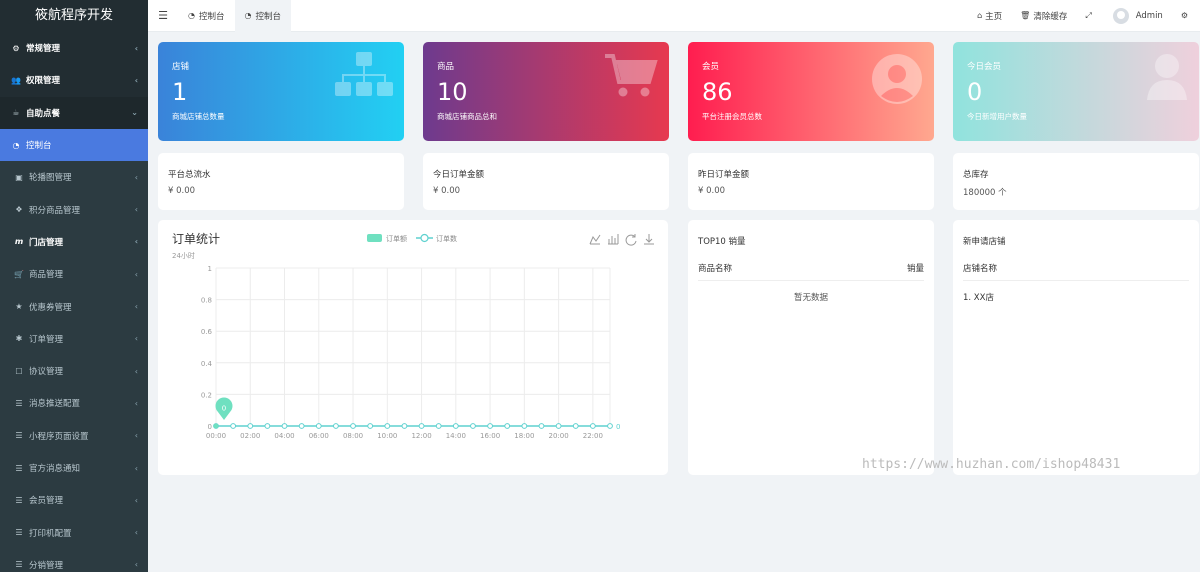 The image size is (1200, 572). Describe the element at coordinates (19, 210) in the screenshot. I see `gift-icon: ❖` at that location.